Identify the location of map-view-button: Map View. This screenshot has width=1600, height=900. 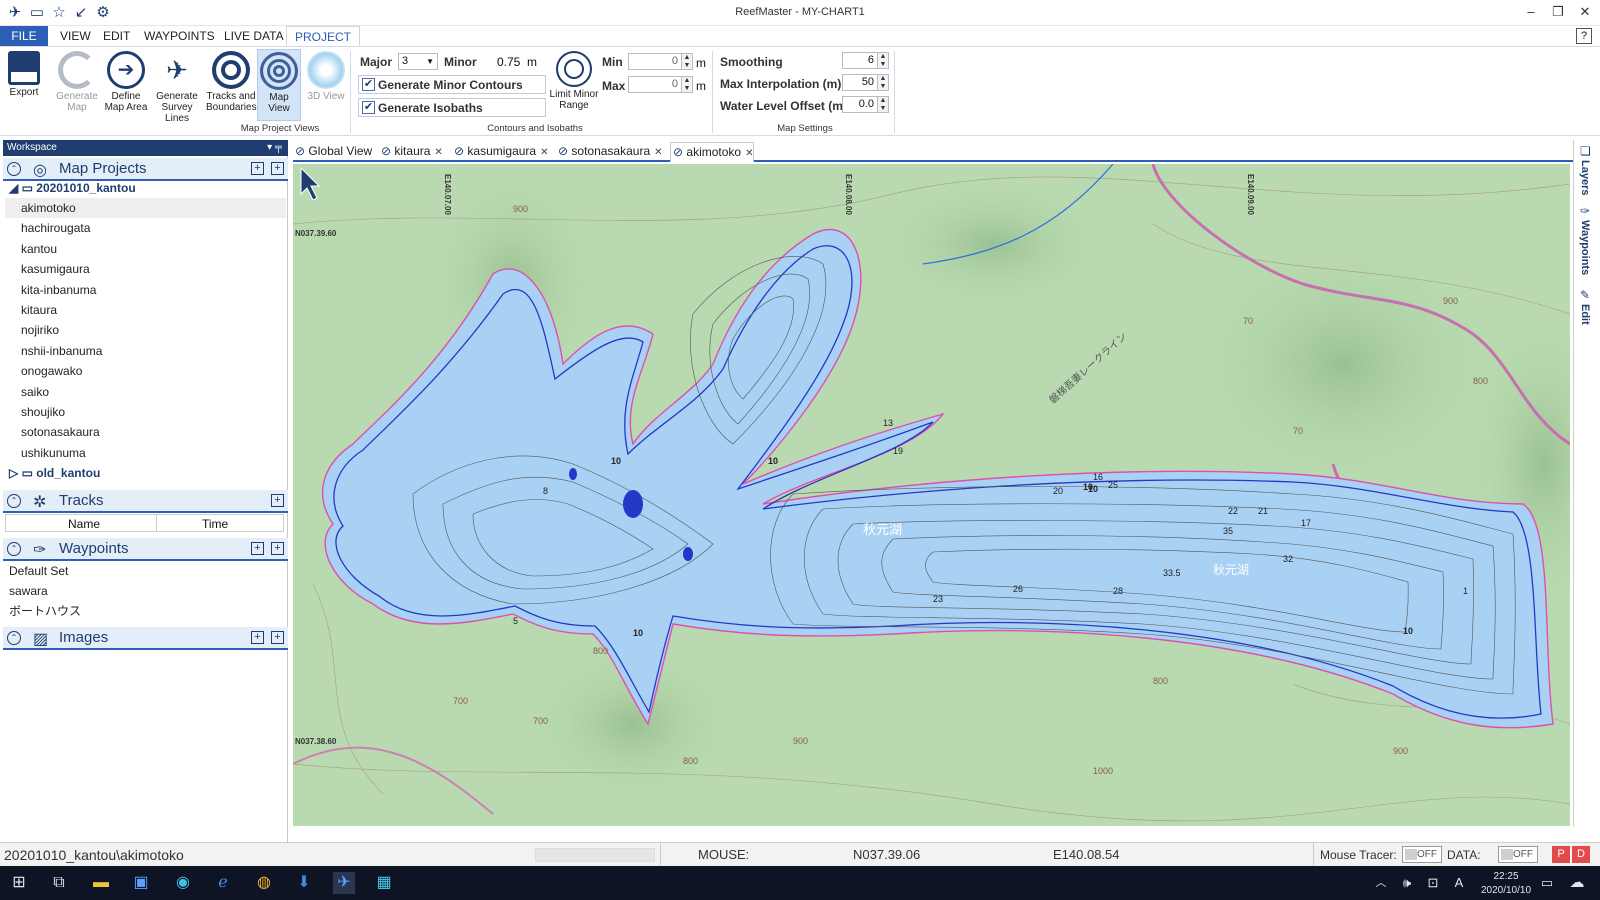
(279, 85).